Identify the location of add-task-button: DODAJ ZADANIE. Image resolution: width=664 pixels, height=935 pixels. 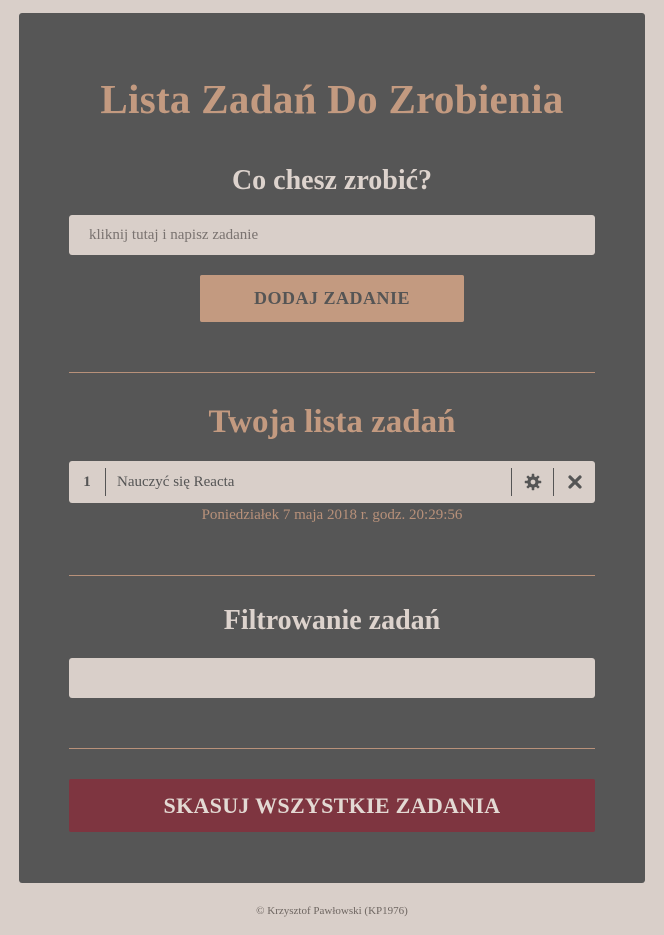
(332, 298).